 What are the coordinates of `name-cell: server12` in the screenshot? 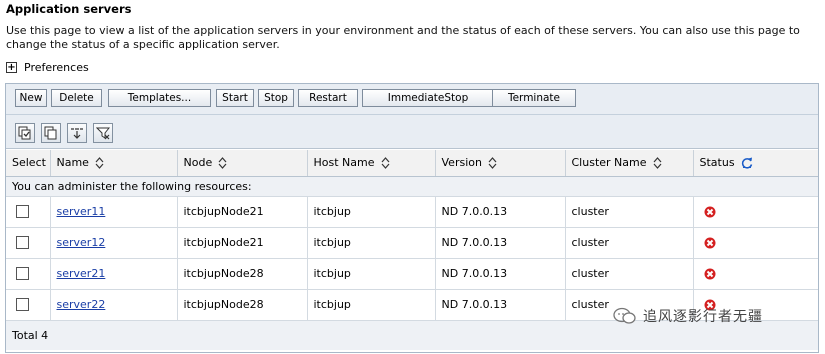 It's located at (114, 243).